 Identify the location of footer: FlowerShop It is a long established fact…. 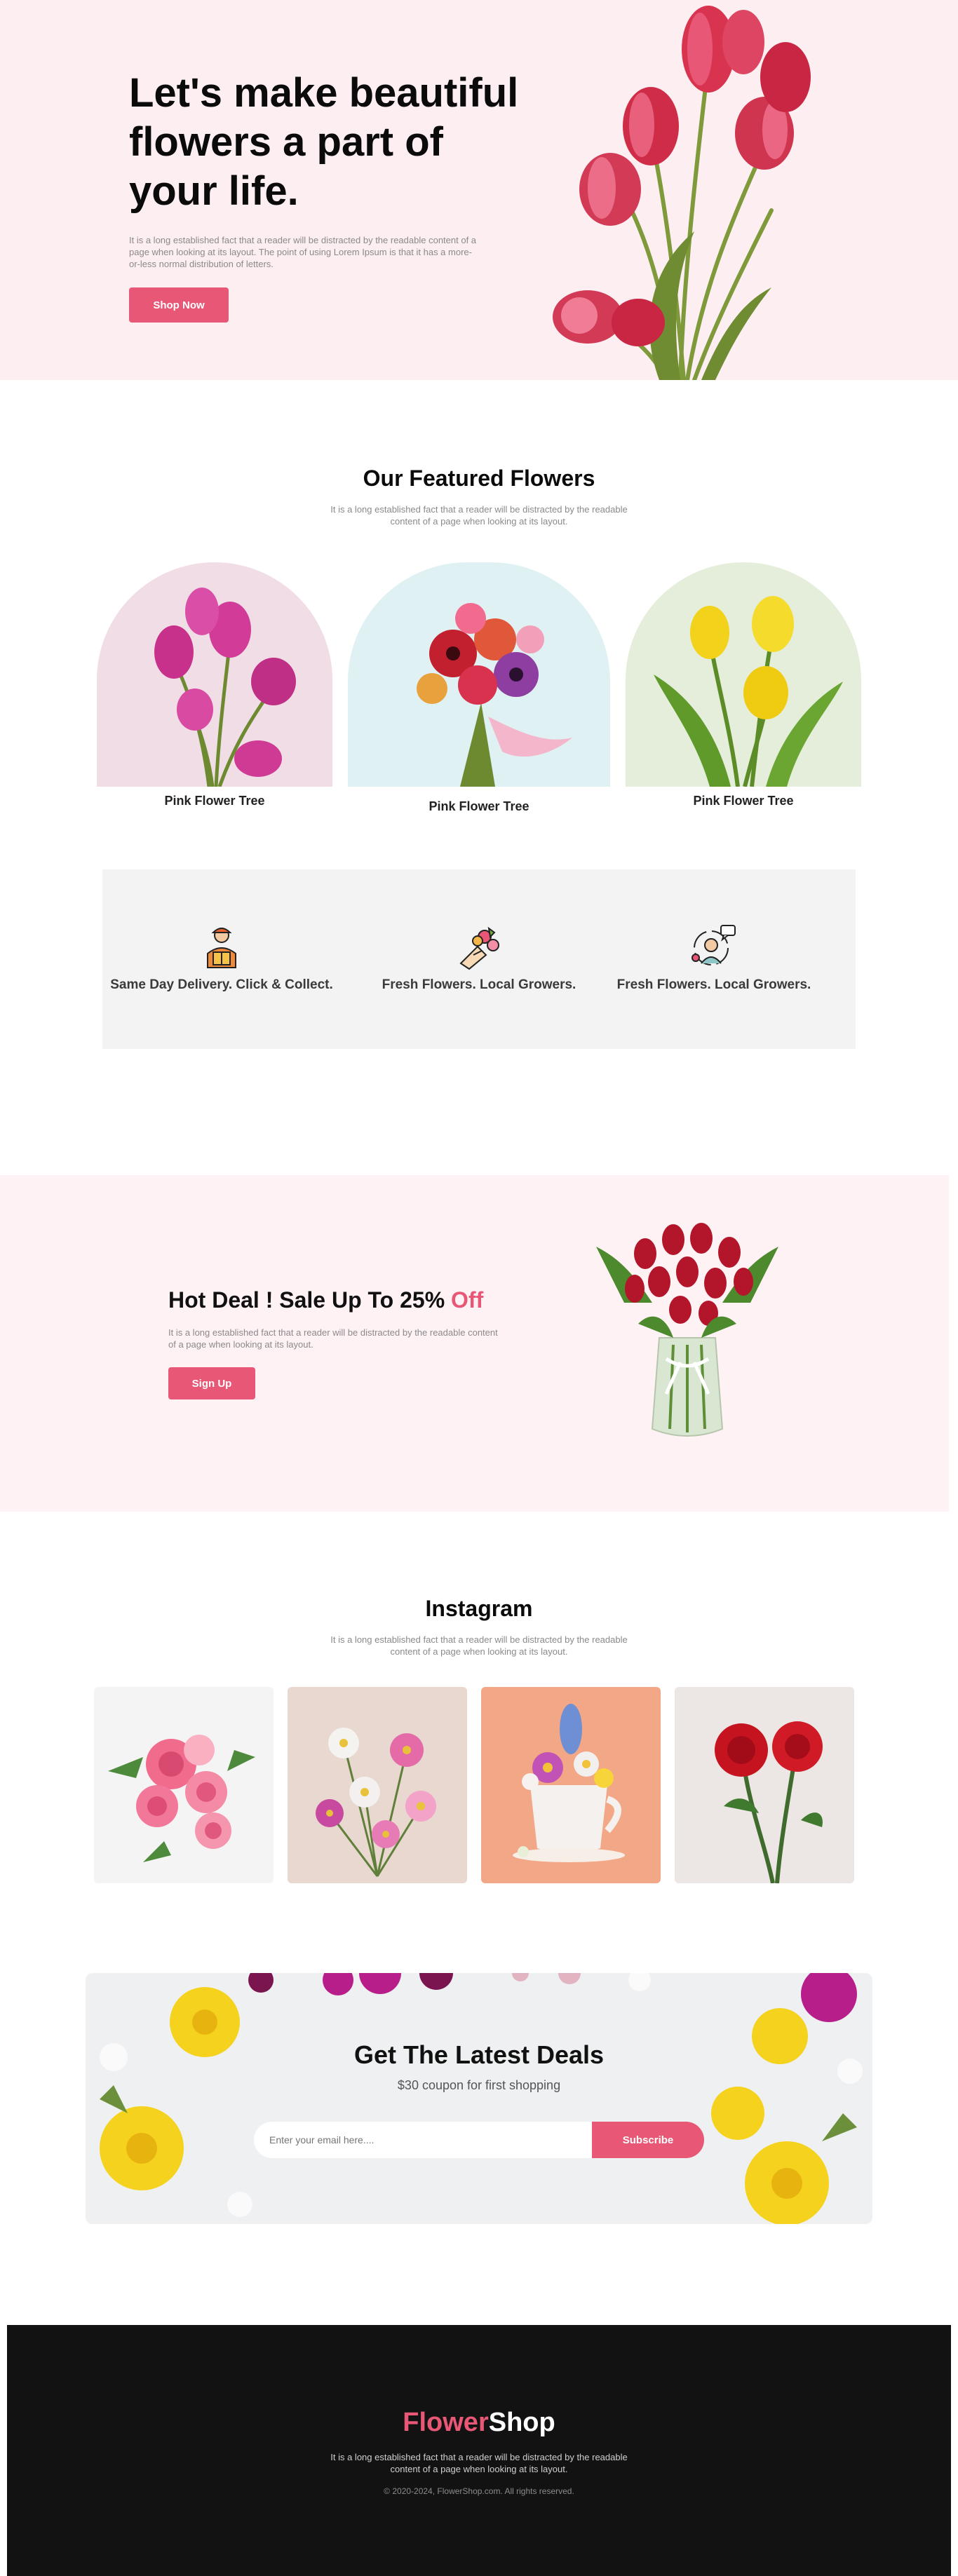
(479, 2450).